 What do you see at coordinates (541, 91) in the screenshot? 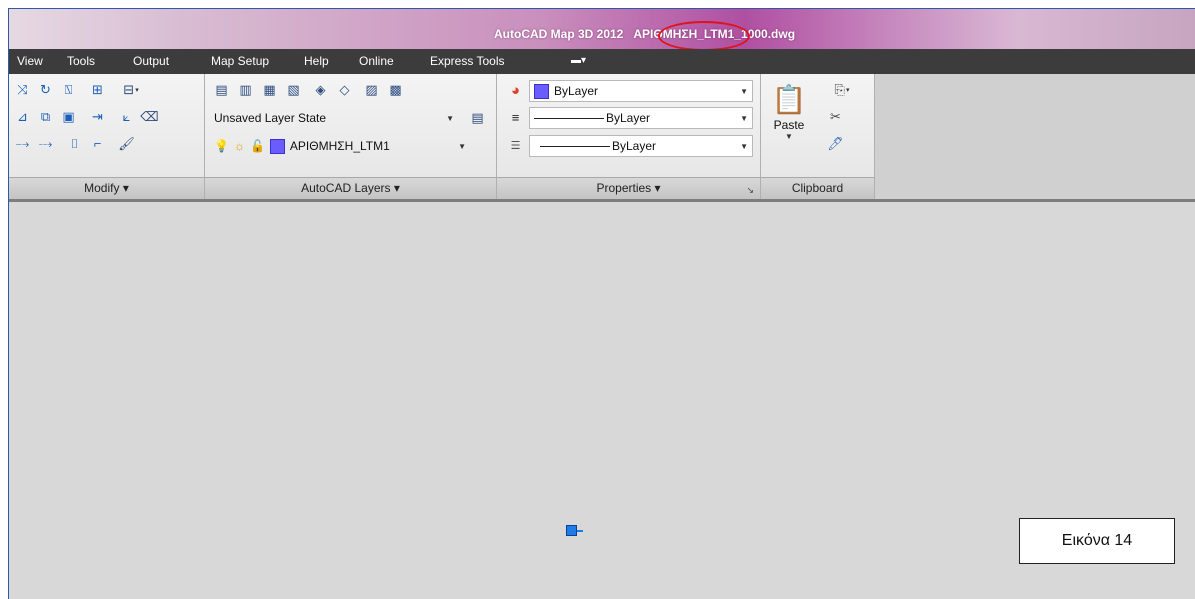
I see `color-swatch` at bounding box center [541, 91].